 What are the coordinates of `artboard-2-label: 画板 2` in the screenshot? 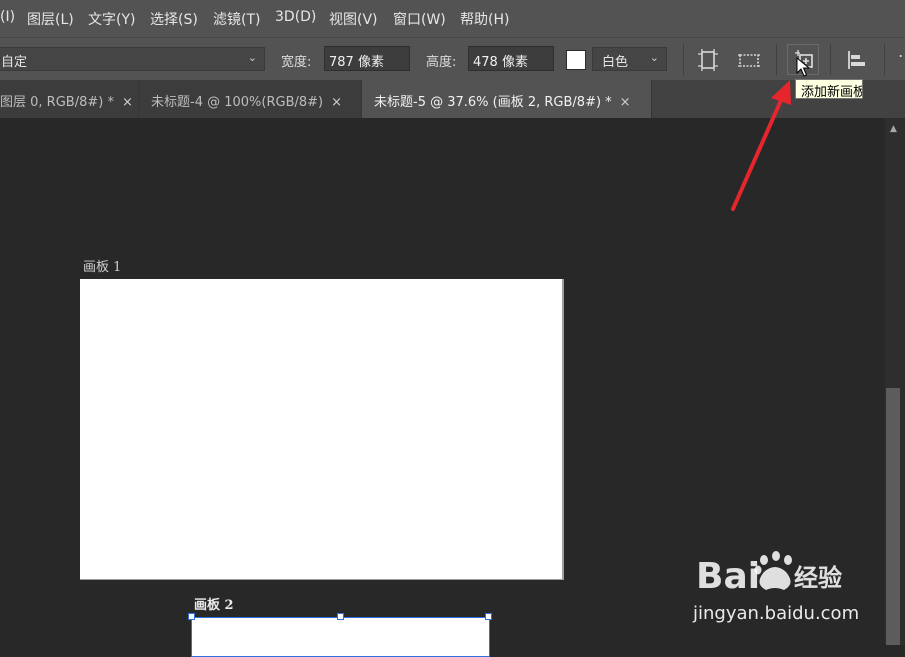 It's located at (214, 603).